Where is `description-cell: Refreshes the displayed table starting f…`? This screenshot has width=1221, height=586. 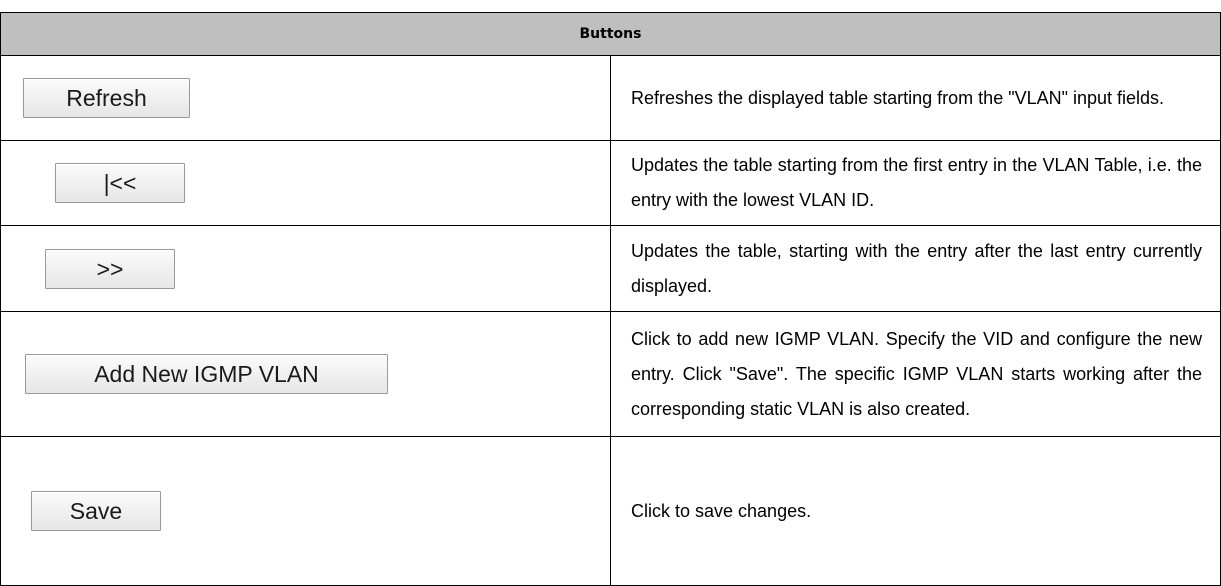 description-cell: Refreshes the displayed table starting f… is located at coordinates (915, 98).